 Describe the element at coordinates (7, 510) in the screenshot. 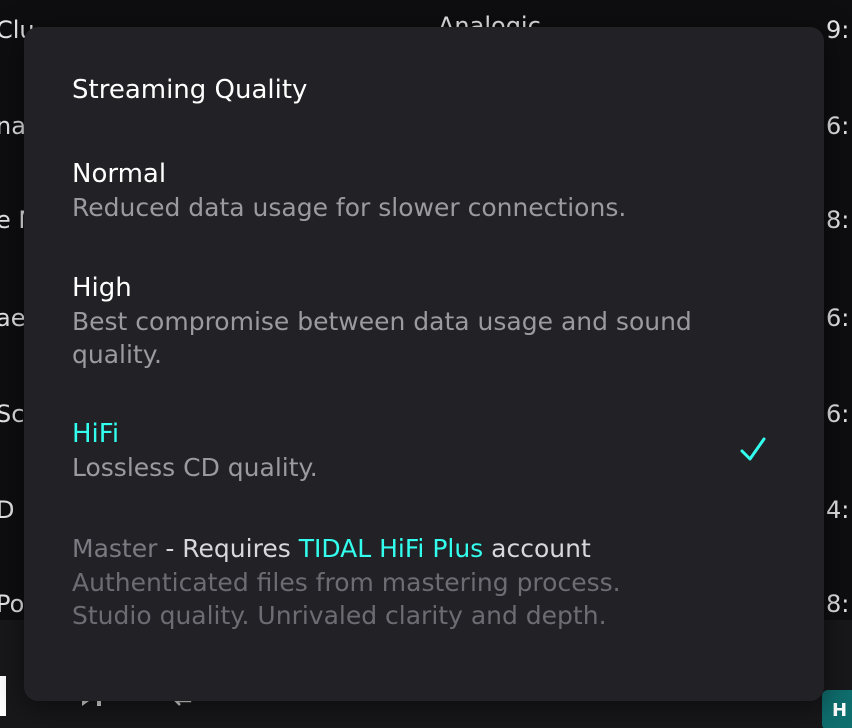

I see `background-row-title: D` at that location.